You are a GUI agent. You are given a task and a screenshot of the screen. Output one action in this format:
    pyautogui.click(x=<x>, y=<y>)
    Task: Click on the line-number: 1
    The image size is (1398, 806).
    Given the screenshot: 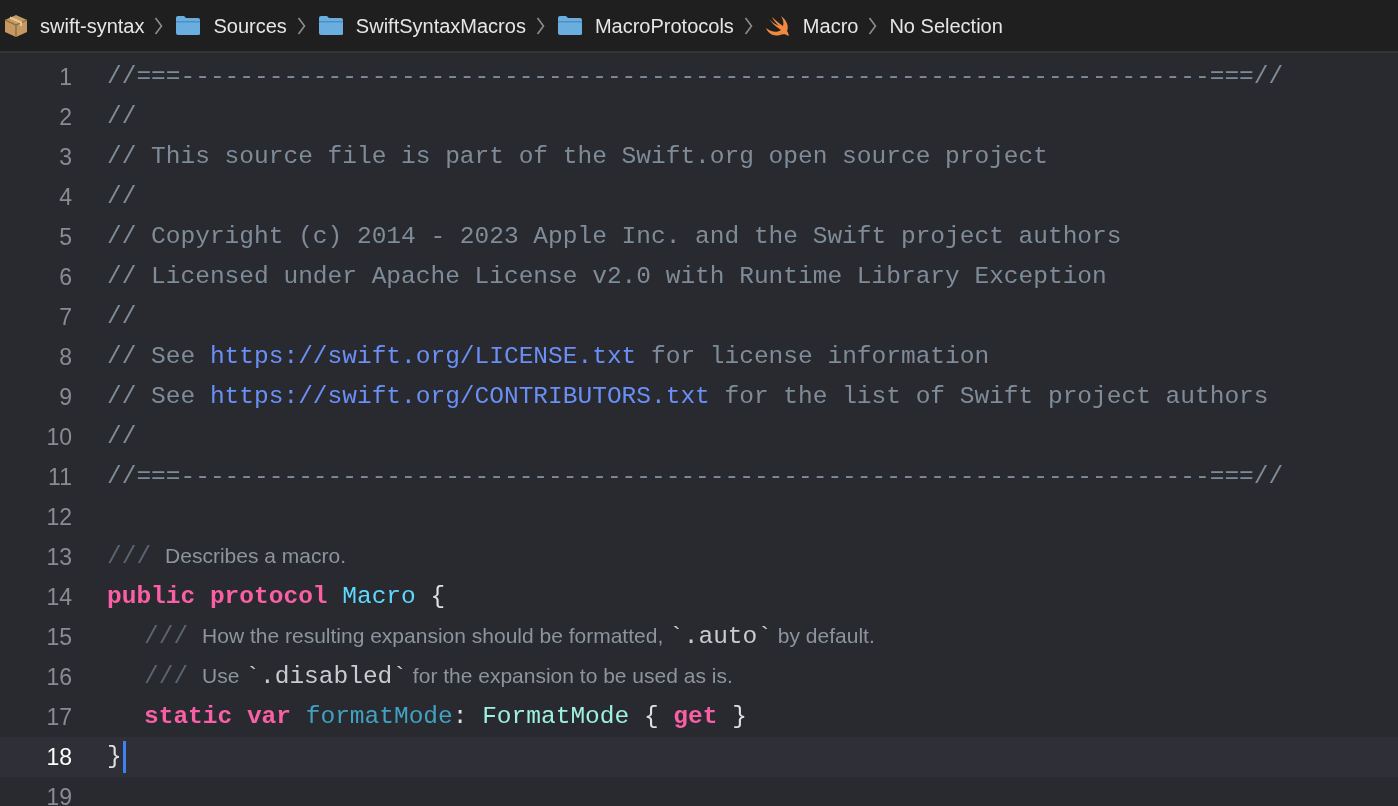 What is the action you would take?
    pyautogui.click(x=65, y=77)
    